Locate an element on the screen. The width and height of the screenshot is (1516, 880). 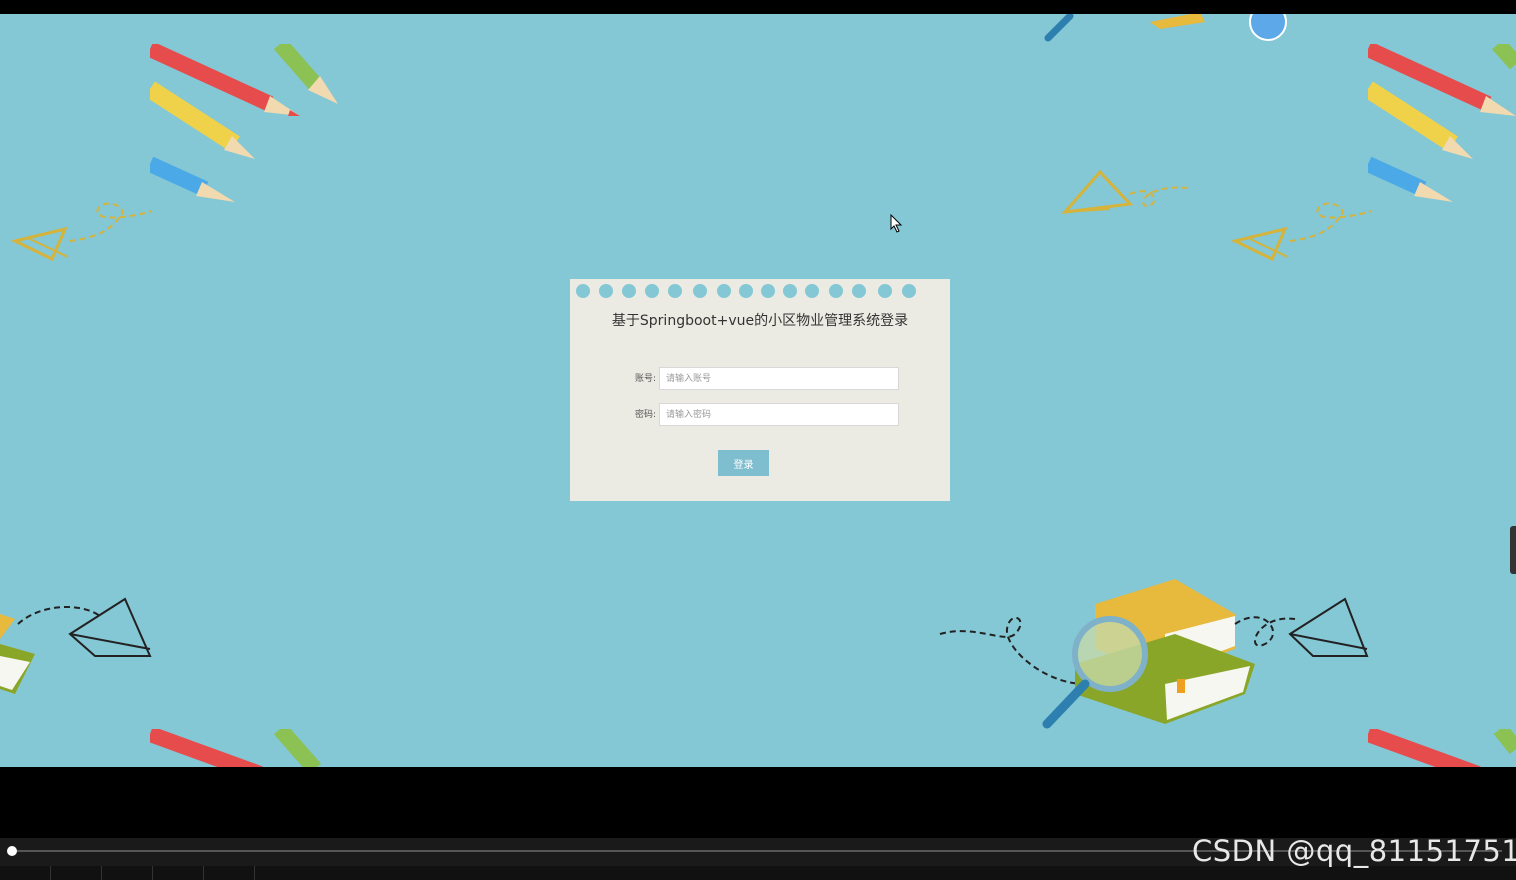
top-letterbox is located at coordinates (758, 7).